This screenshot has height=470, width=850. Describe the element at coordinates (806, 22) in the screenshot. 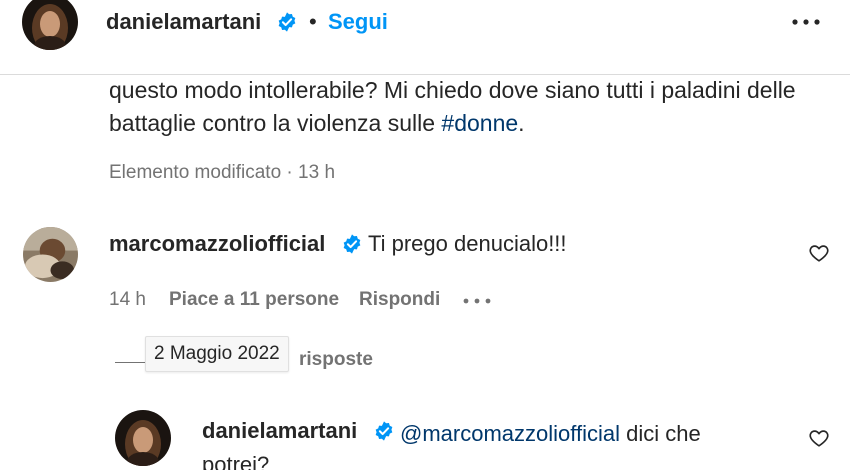

I see `more-horizontal-icon` at that location.